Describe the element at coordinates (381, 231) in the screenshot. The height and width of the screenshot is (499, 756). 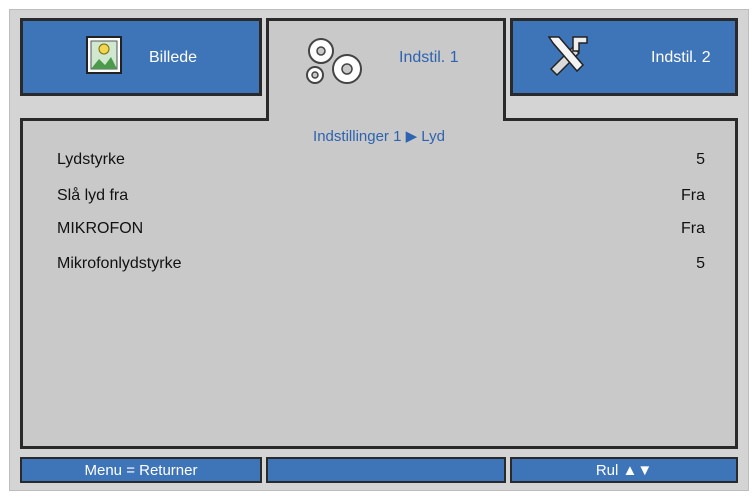
I see `setting-row-mikrofon: MIKROFON Fra` at that location.